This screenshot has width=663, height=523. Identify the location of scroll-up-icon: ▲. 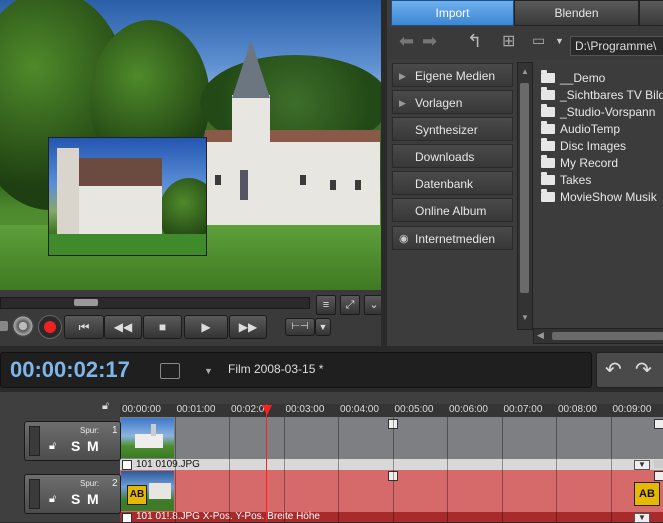
(525, 71).